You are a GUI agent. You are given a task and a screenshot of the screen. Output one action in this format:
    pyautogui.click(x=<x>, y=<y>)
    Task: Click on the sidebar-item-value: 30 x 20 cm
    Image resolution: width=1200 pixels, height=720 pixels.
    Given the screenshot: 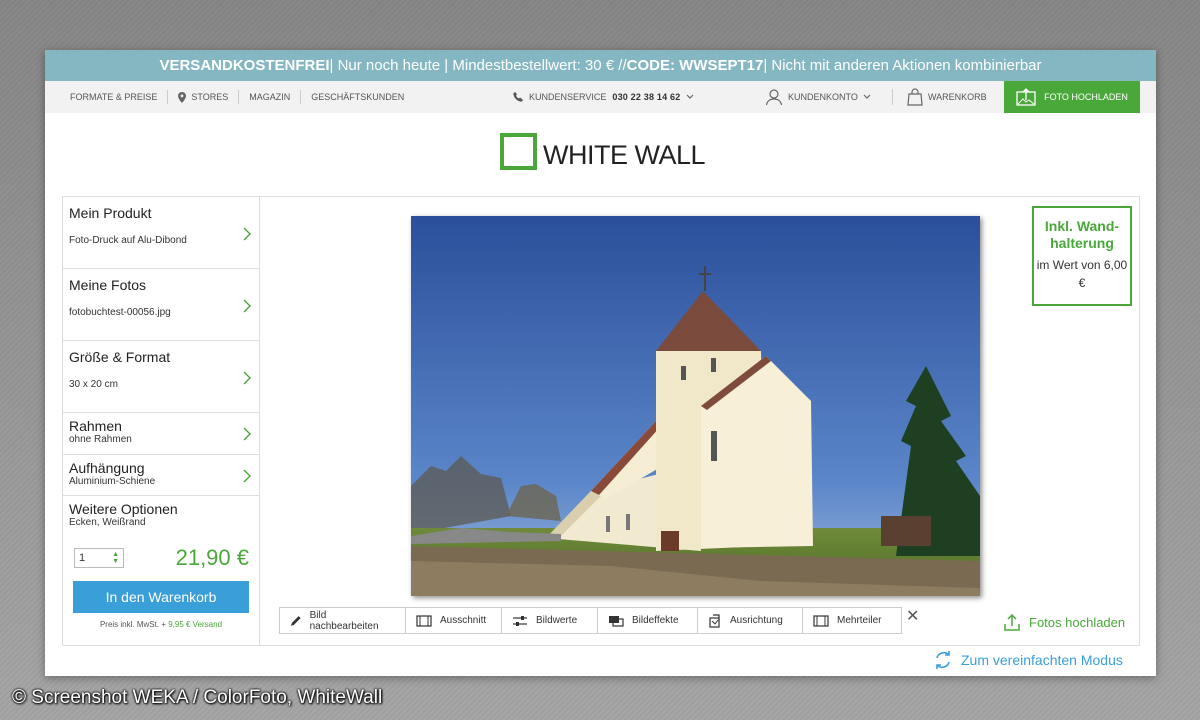 What is the action you would take?
    pyautogui.click(x=93, y=384)
    